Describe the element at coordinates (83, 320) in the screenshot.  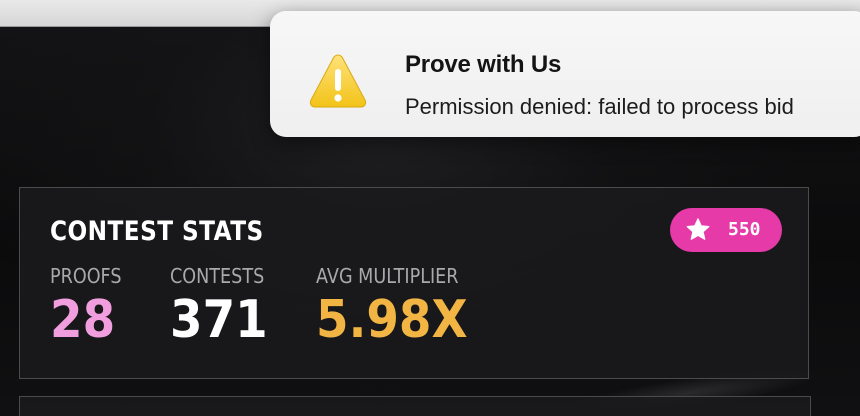
I see `stat-value-proofs: 28` at that location.